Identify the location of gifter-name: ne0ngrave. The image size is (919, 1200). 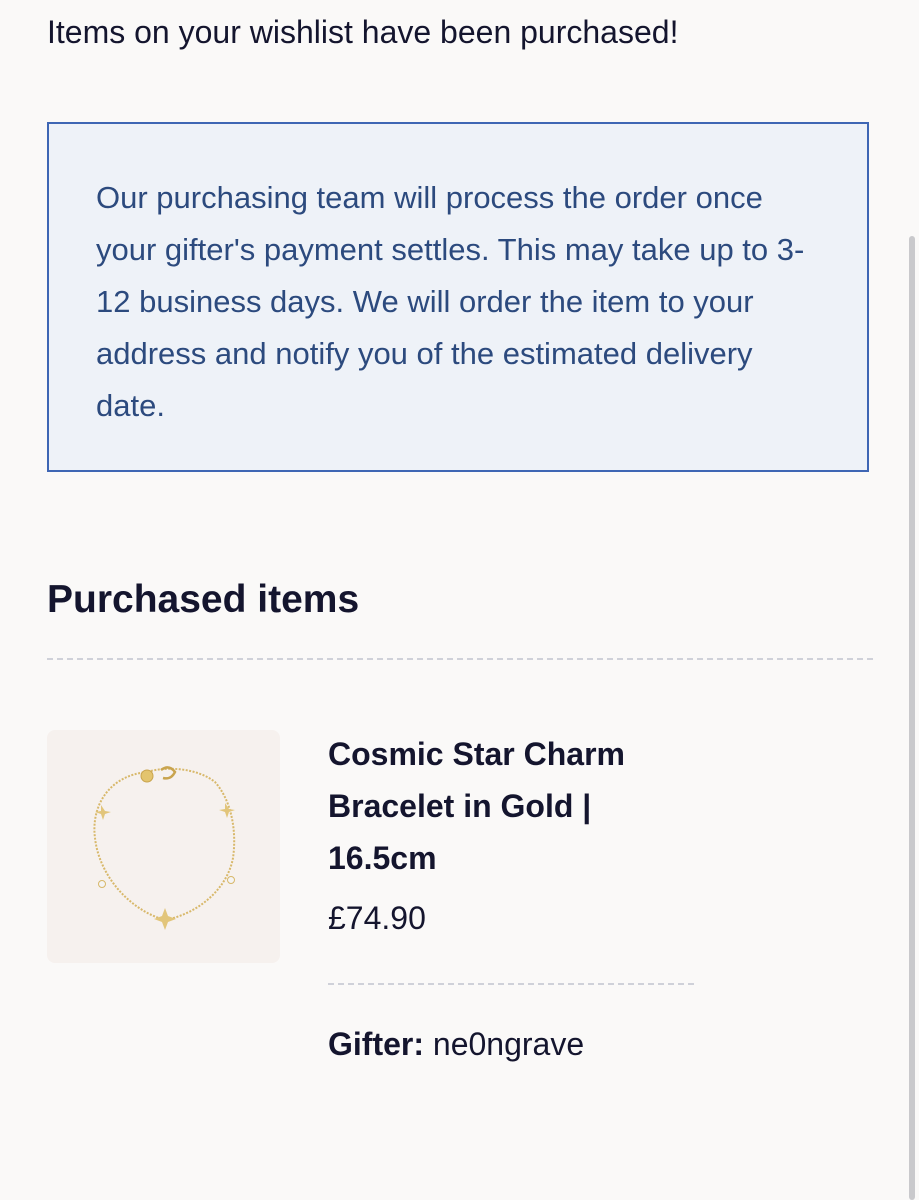
(508, 1044).